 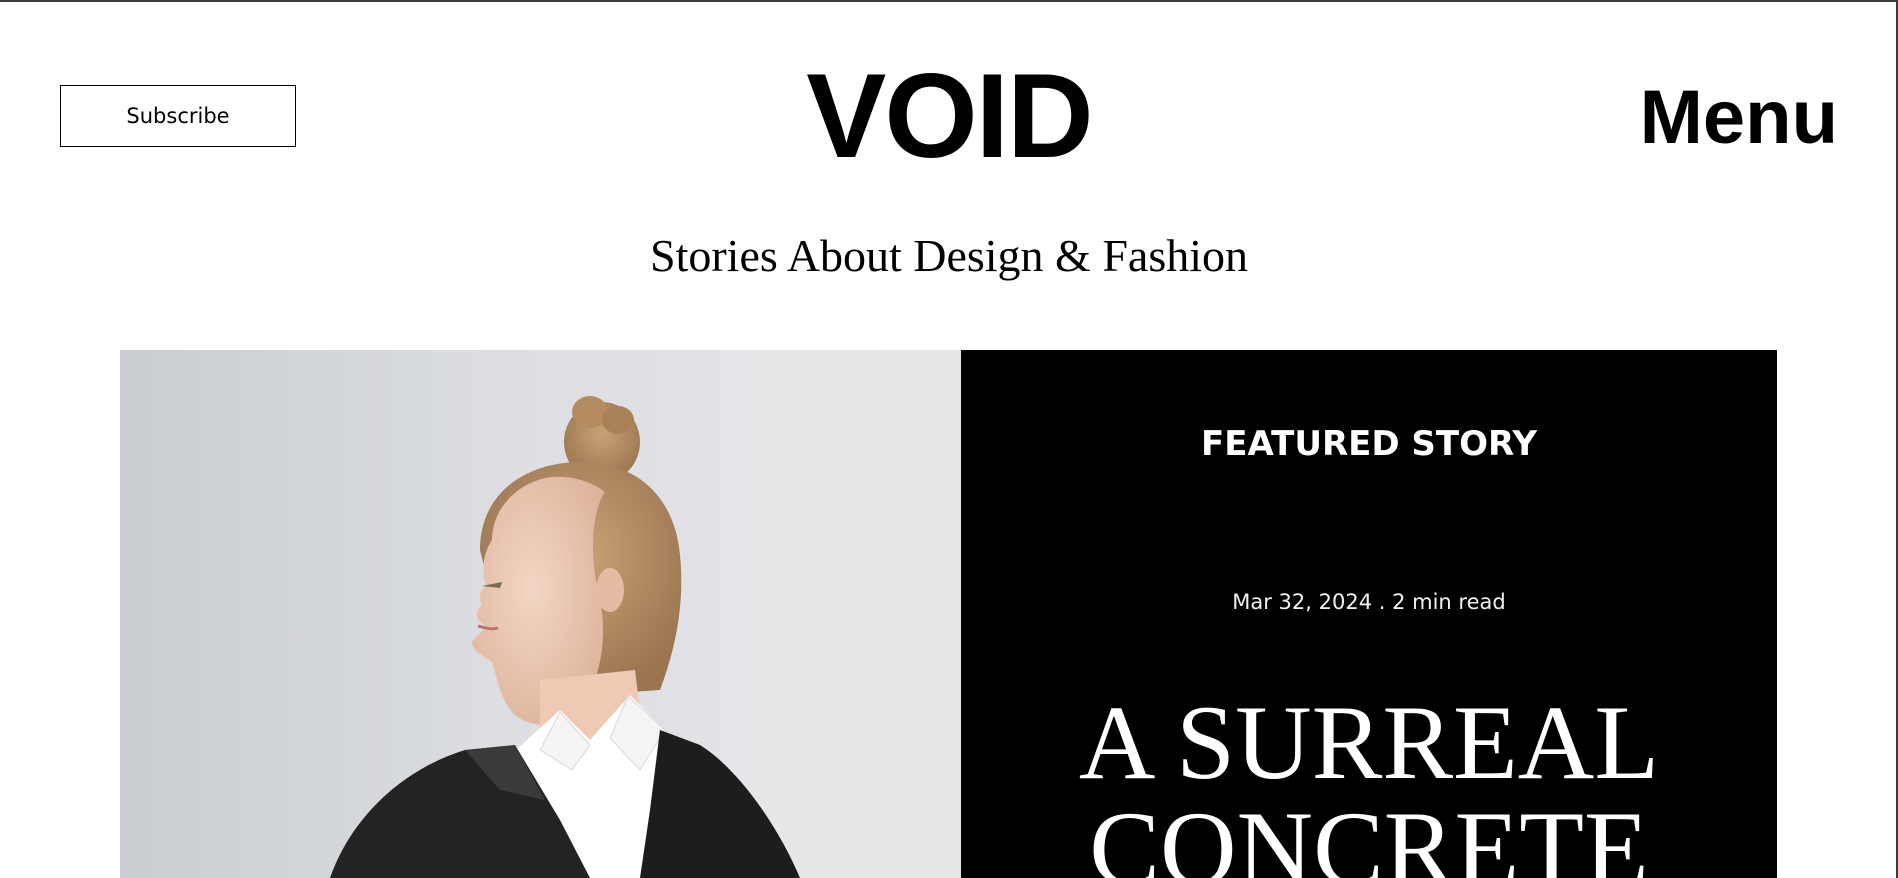 What do you see at coordinates (949, 116) in the screenshot?
I see `site-logo: VOID` at bounding box center [949, 116].